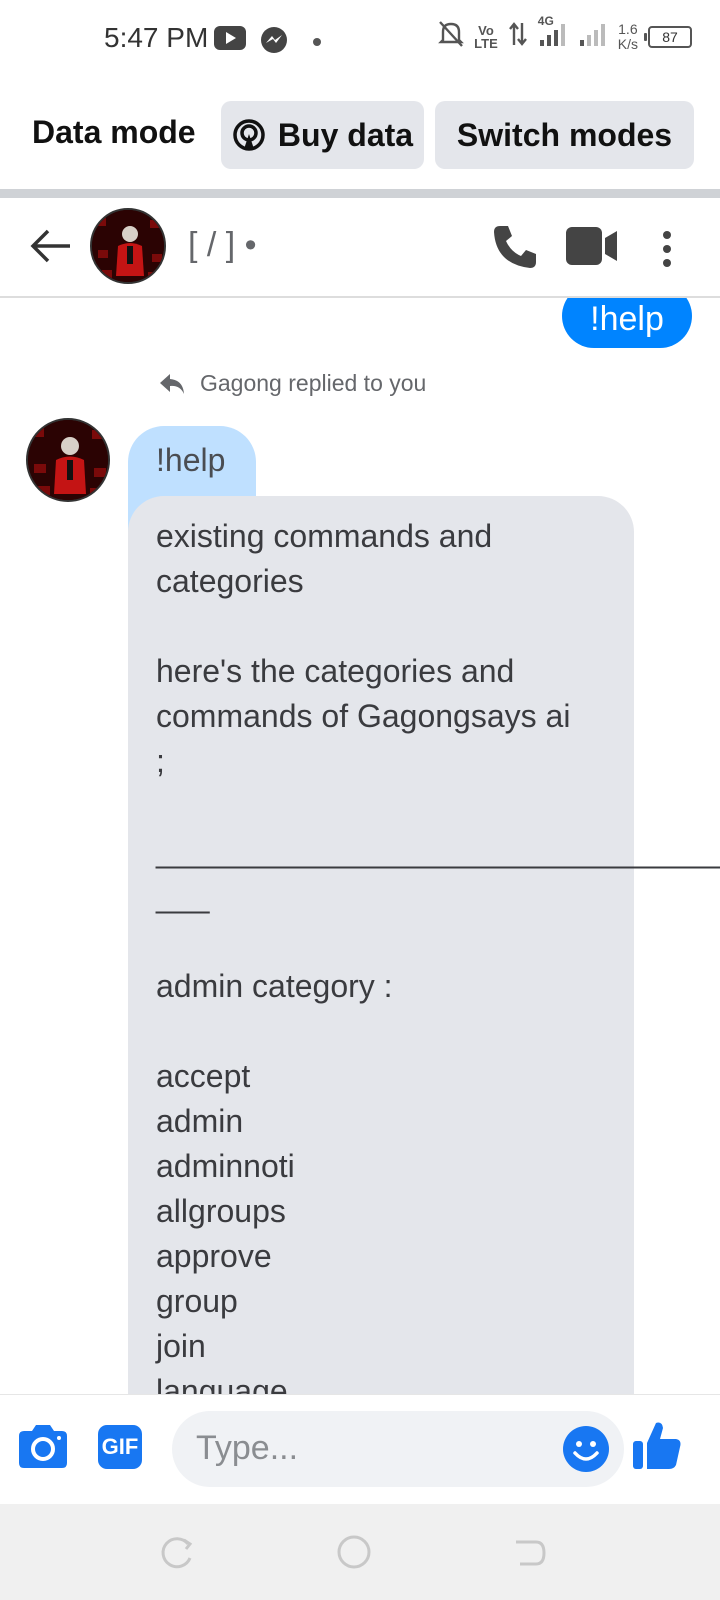  What do you see at coordinates (68, 460) in the screenshot?
I see `sender-avatar` at bounding box center [68, 460].